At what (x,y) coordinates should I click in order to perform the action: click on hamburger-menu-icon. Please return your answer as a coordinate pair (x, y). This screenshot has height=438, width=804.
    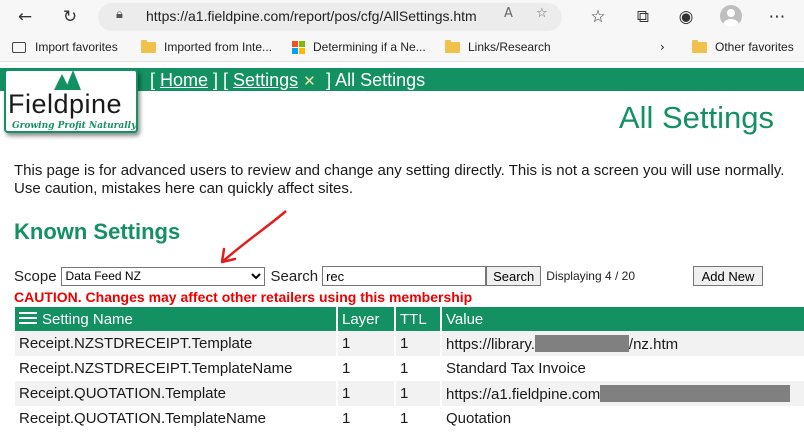
    Looking at the image, I should click on (28, 318).